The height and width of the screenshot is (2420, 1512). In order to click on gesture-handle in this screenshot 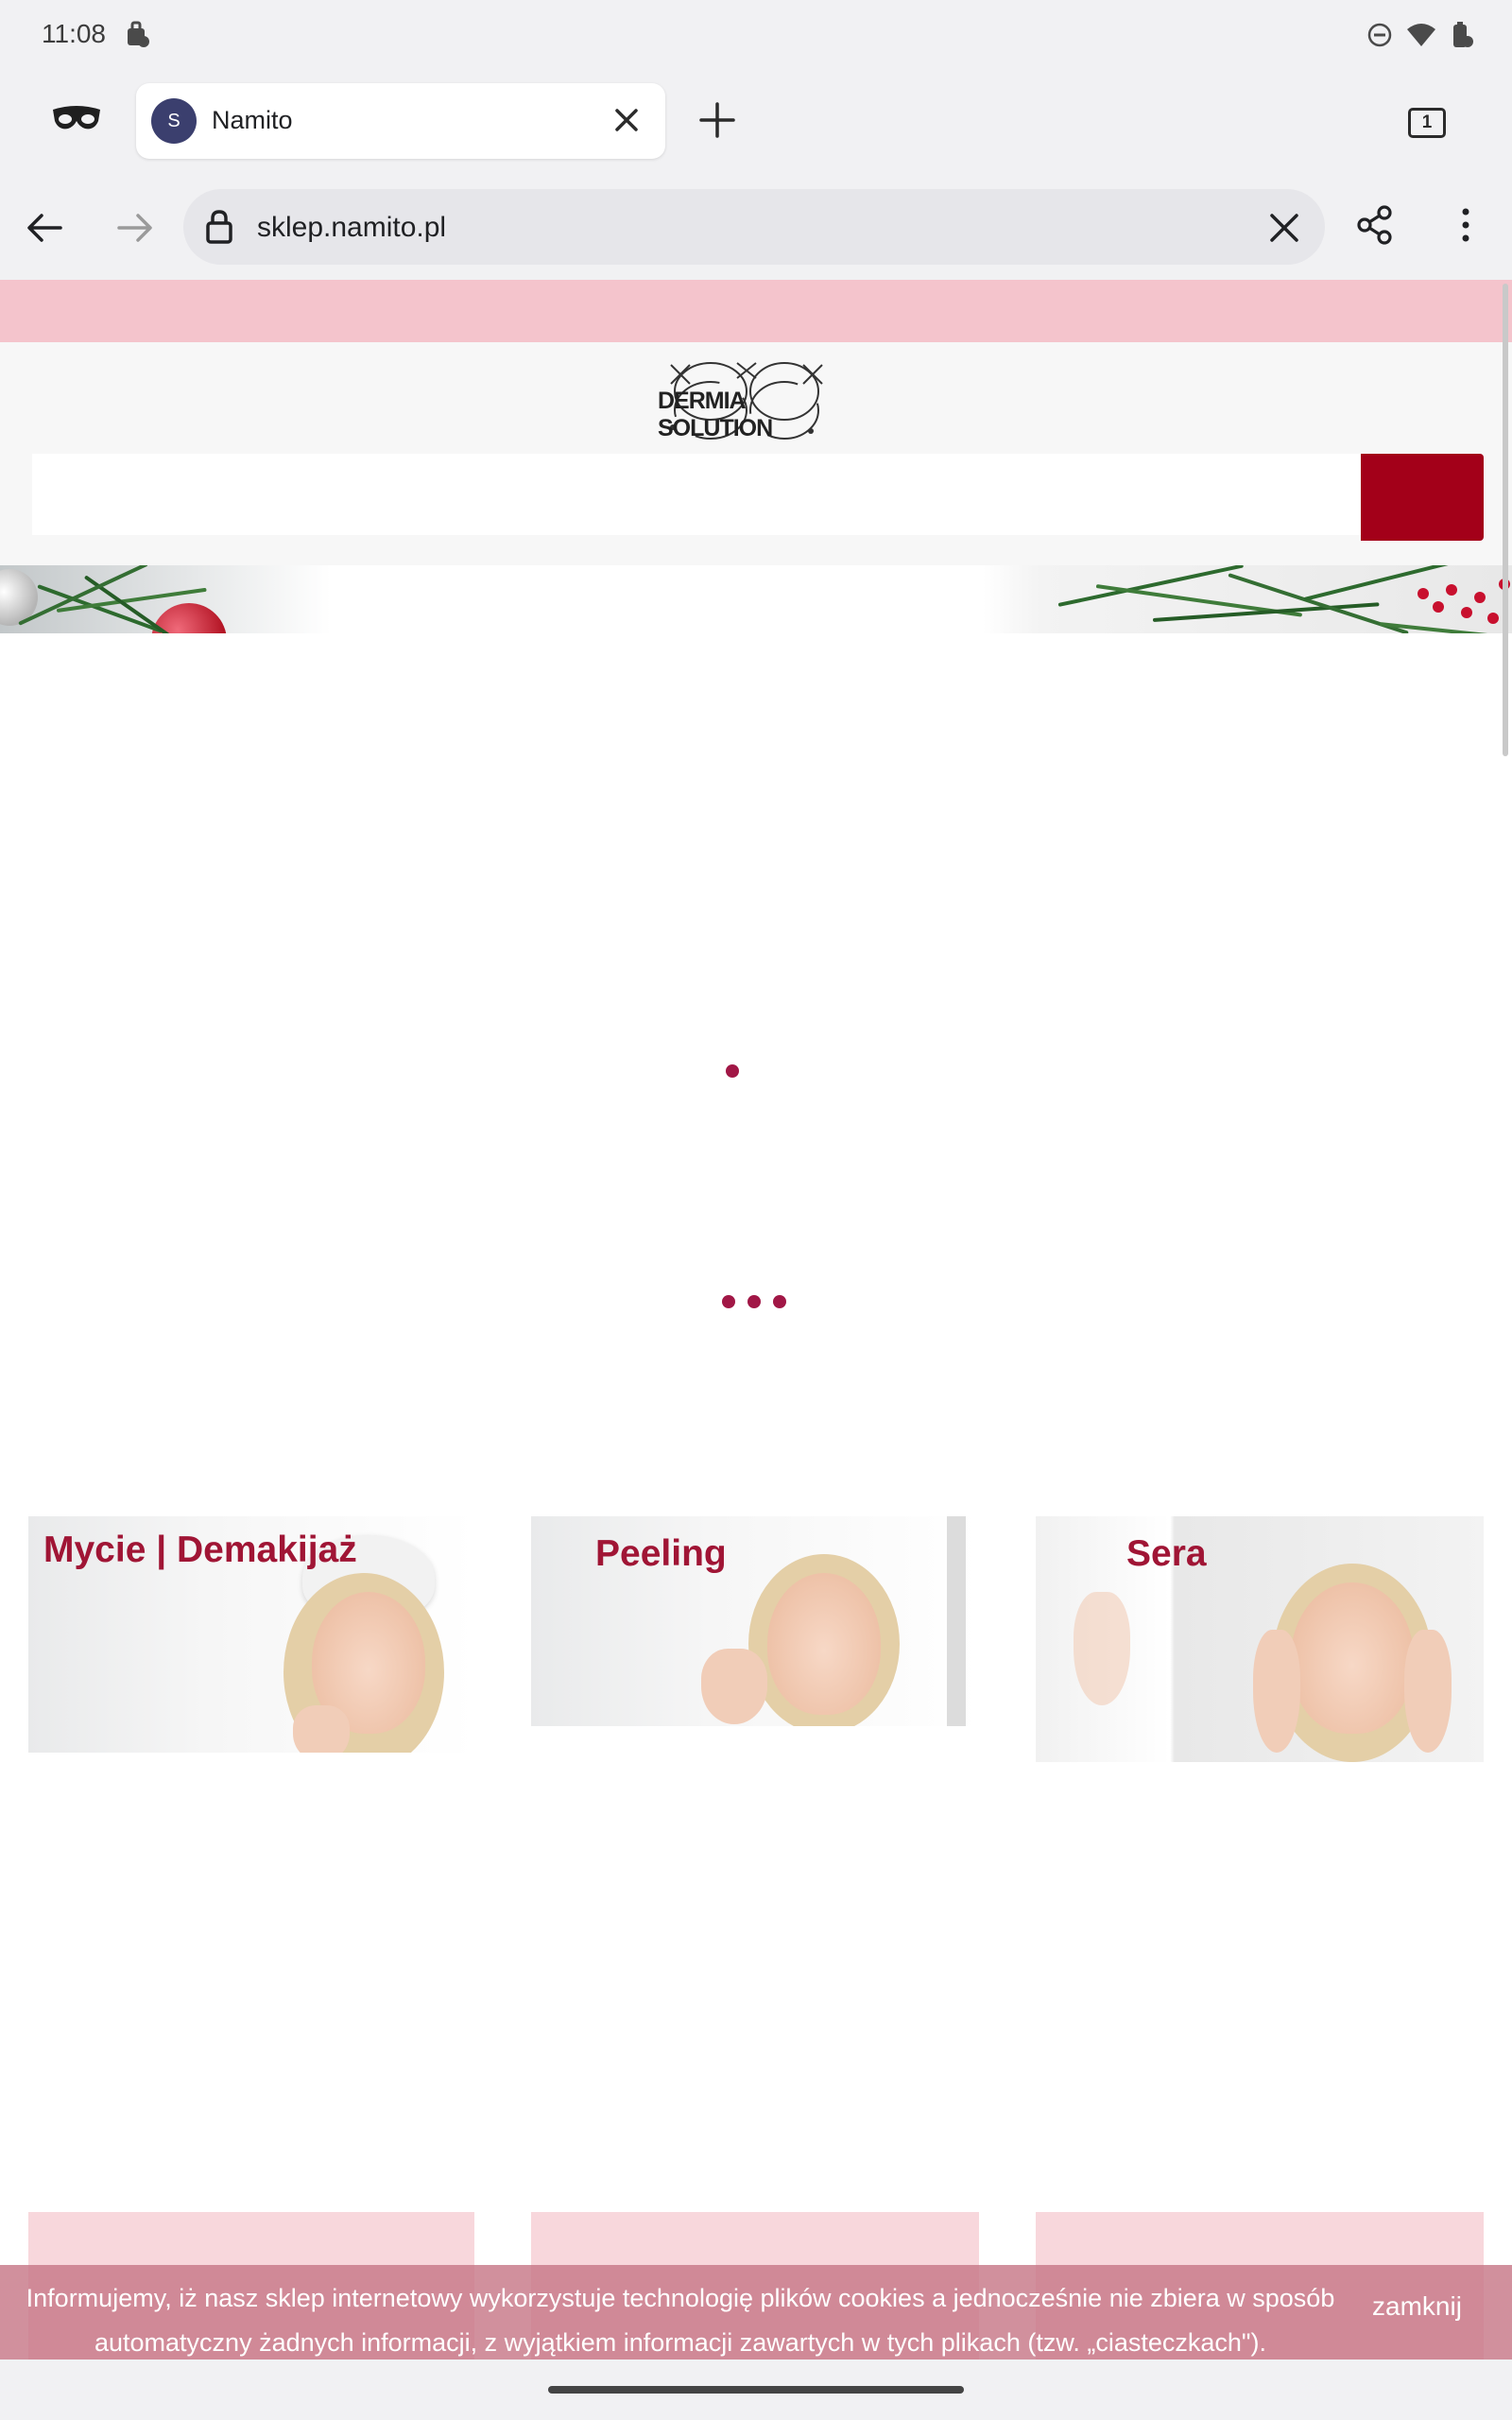, I will do `click(756, 2390)`.